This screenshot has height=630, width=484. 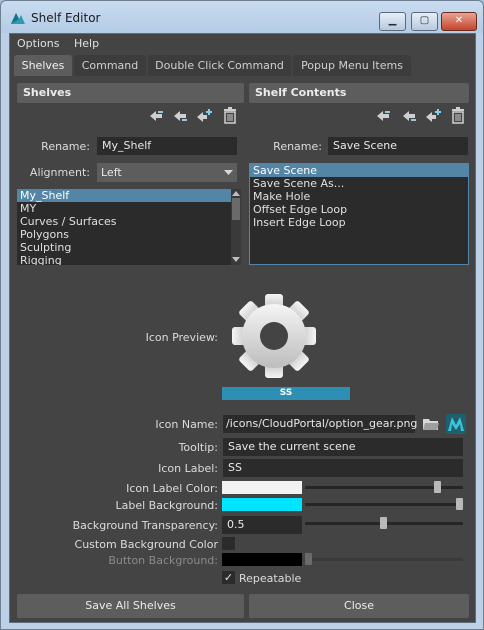 I want to click on label-background-slider-handle, so click(x=459, y=504).